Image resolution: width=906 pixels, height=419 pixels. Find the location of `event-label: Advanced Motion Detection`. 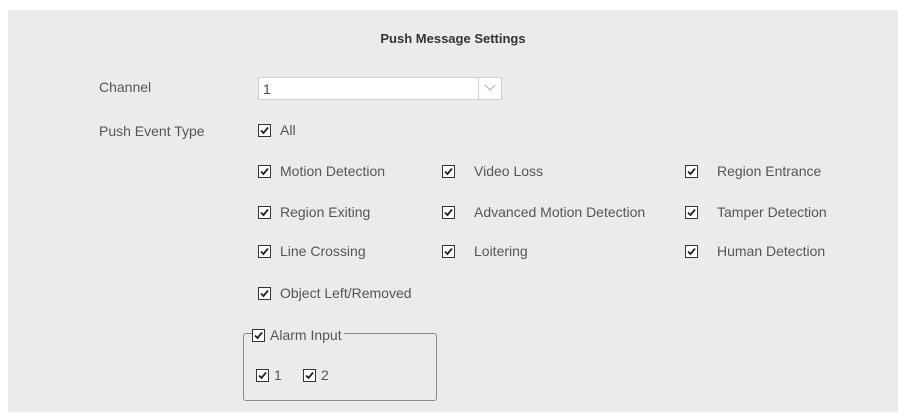

event-label: Advanced Motion Detection is located at coordinates (560, 212).